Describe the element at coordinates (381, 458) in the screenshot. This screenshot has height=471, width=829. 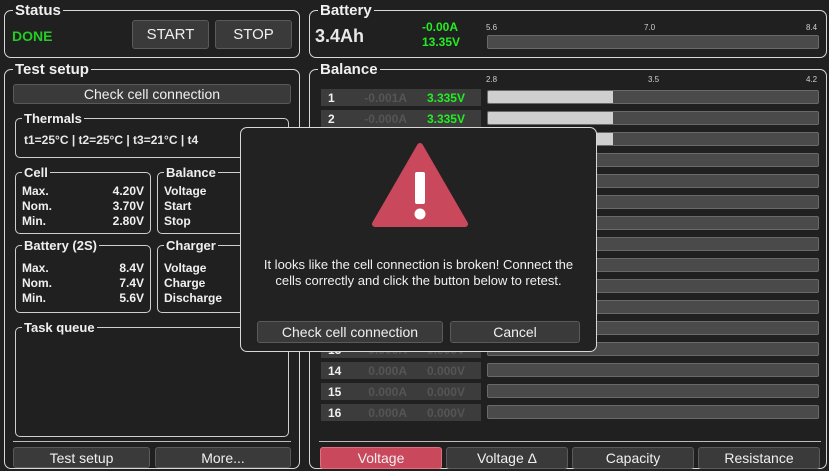
I see `tab-voltage: Voltage` at that location.